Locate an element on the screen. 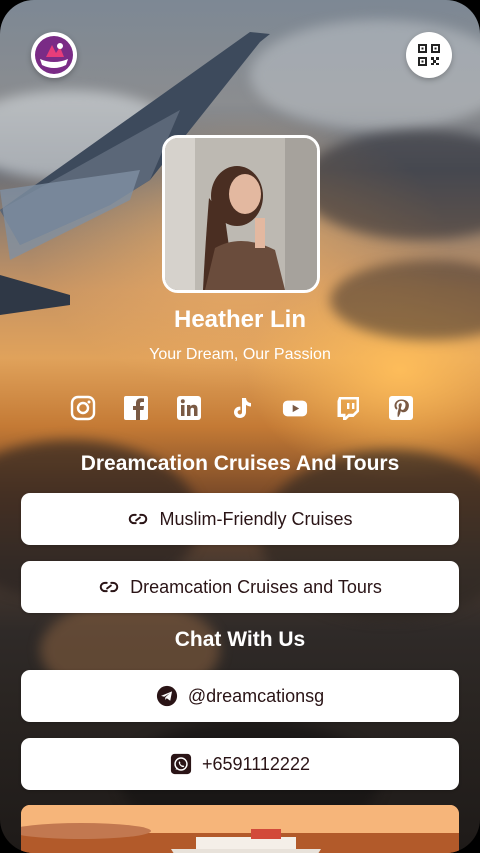  qr-code-button is located at coordinates (429, 55).